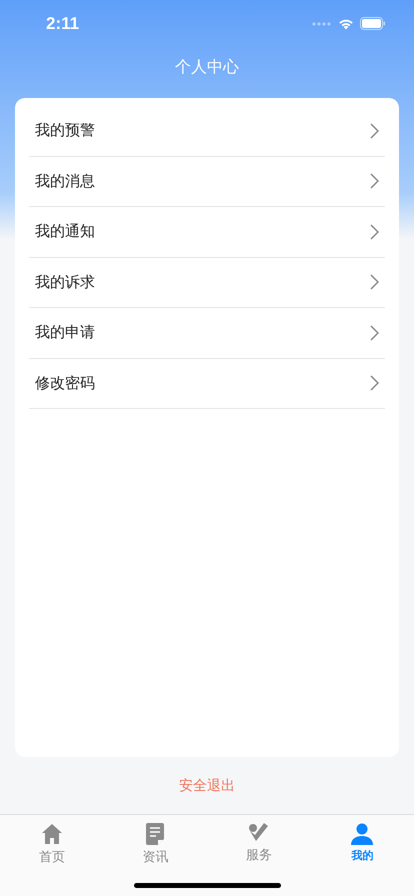  I want to click on document-icon, so click(155, 834).